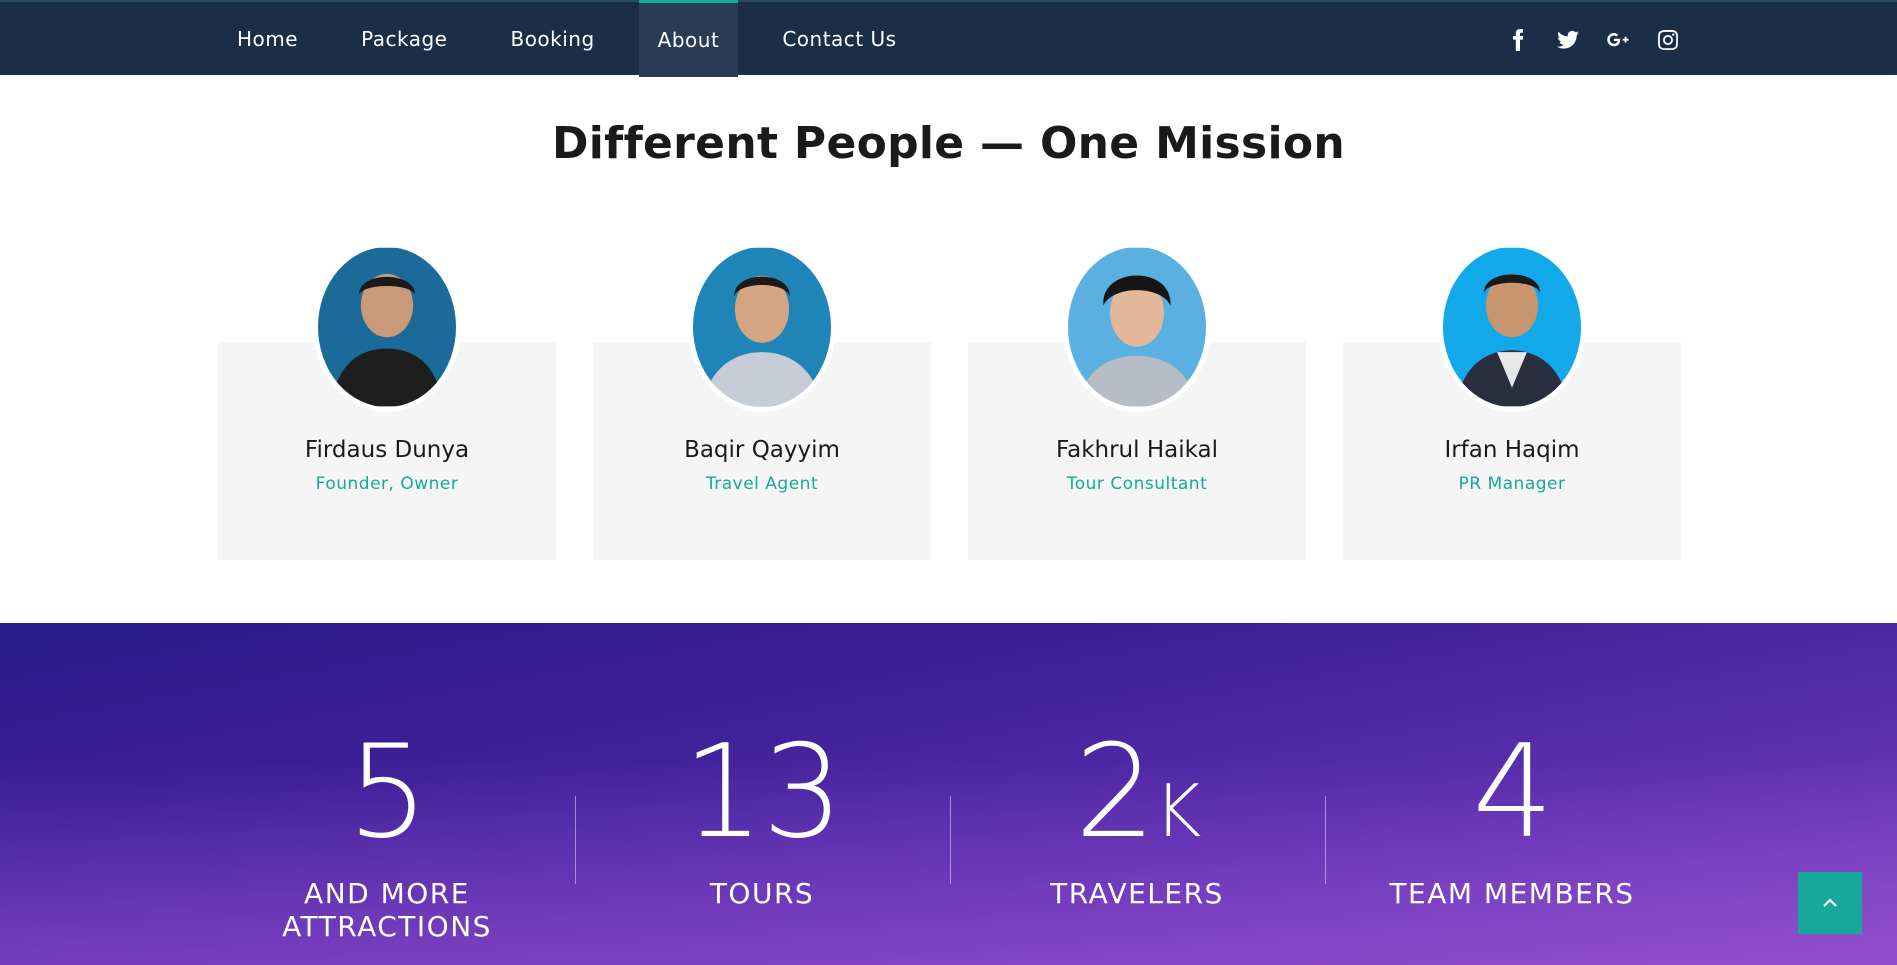 This screenshot has height=965, width=1897. I want to click on nav-item-booking: Booking, so click(552, 38).